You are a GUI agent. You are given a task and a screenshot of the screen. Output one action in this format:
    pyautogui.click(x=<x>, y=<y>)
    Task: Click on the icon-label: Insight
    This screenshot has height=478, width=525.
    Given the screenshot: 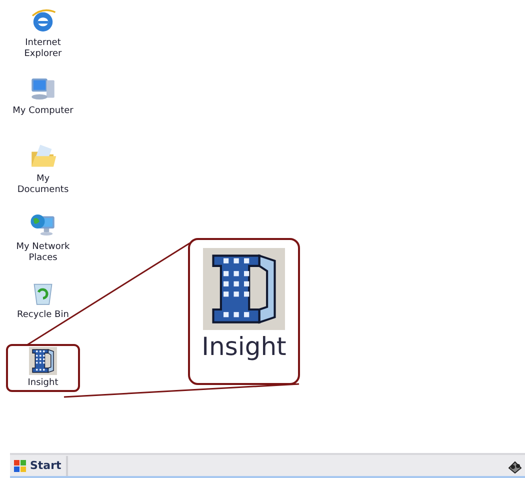 What is the action you would take?
    pyautogui.click(x=43, y=383)
    